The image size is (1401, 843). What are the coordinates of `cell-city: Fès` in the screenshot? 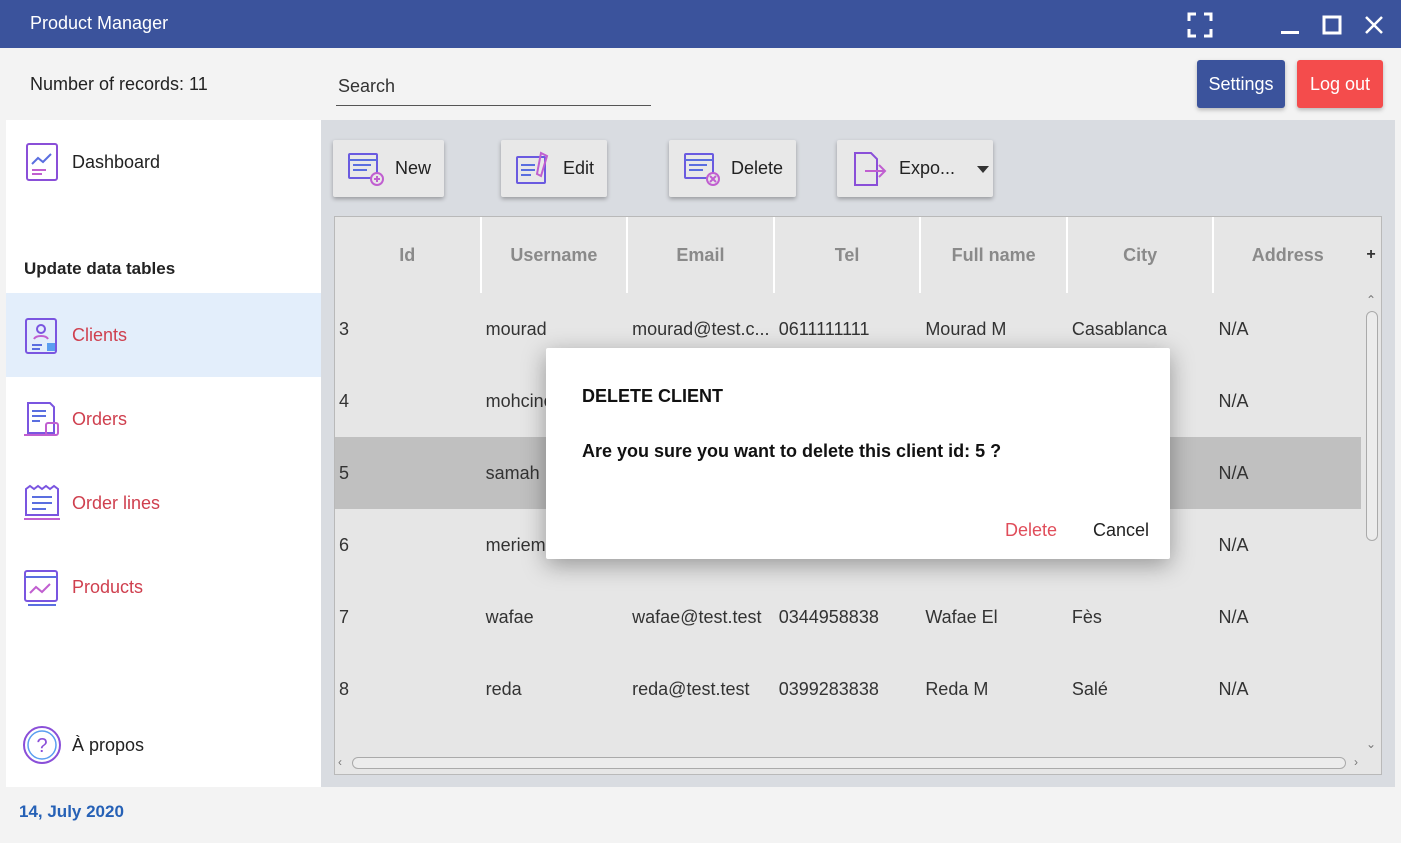 It's located at (1086, 616).